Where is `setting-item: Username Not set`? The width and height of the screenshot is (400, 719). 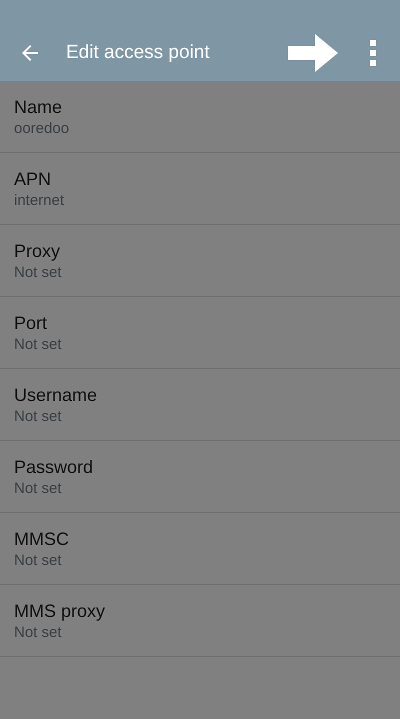
setting-item: Username Not set is located at coordinates (200, 405).